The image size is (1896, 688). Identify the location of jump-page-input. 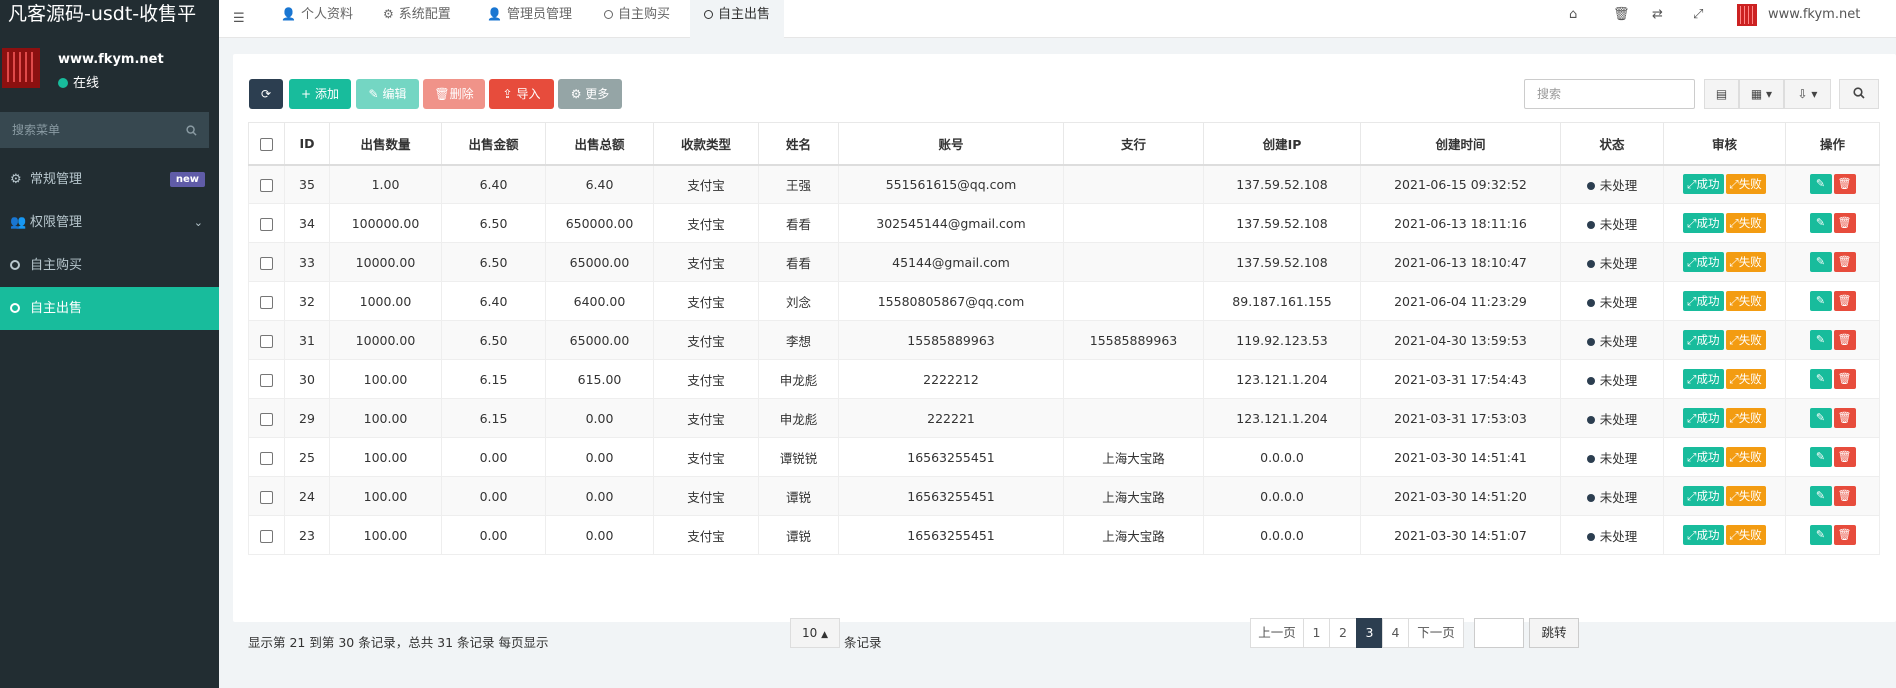
(1499, 633).